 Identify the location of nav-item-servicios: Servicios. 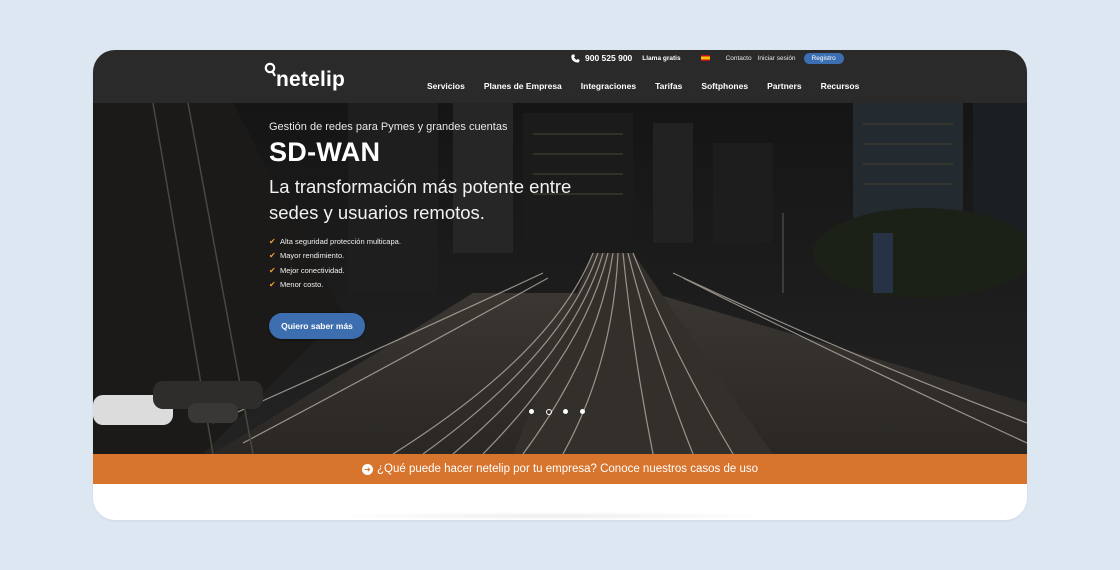
(446, 86).